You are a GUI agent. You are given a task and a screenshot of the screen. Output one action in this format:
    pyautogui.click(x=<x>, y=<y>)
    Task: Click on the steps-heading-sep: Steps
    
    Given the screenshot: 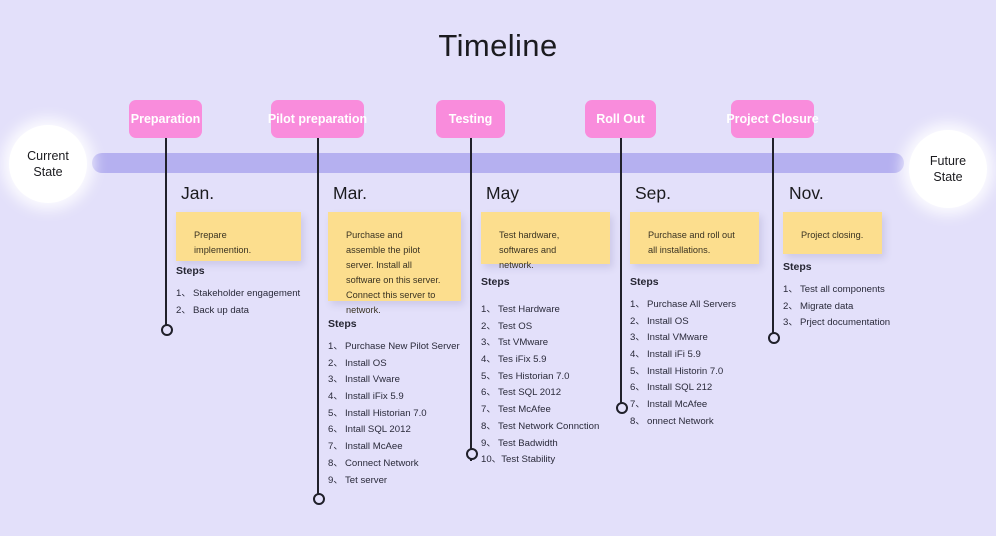 What is the action you would take?
    pyautogui.click(x=644, y=282)
    